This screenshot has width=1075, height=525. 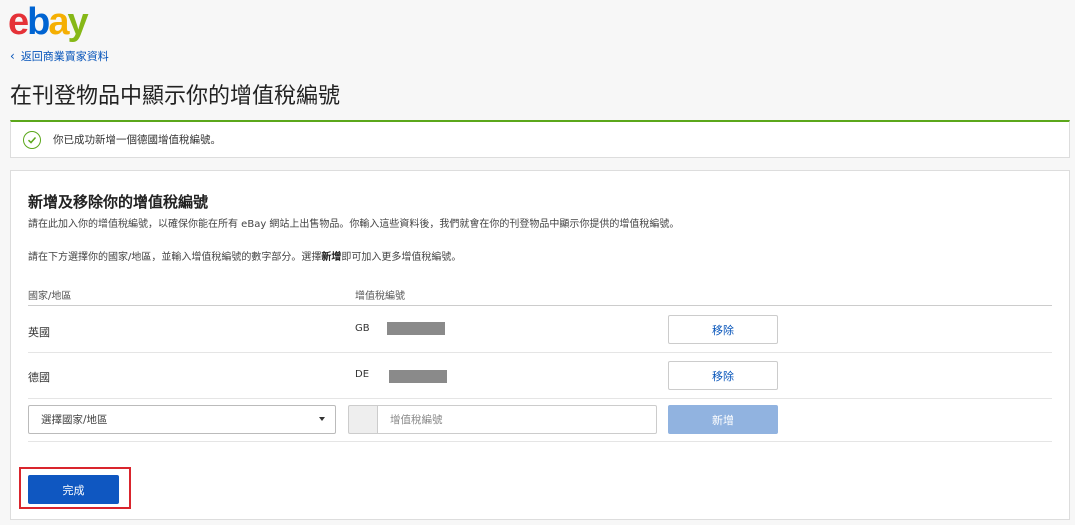 What do you see at coordinates (380, 296) in the screenshot?
I see `column-header-vat: 增值稅編號` at bounding box center [380, 296].